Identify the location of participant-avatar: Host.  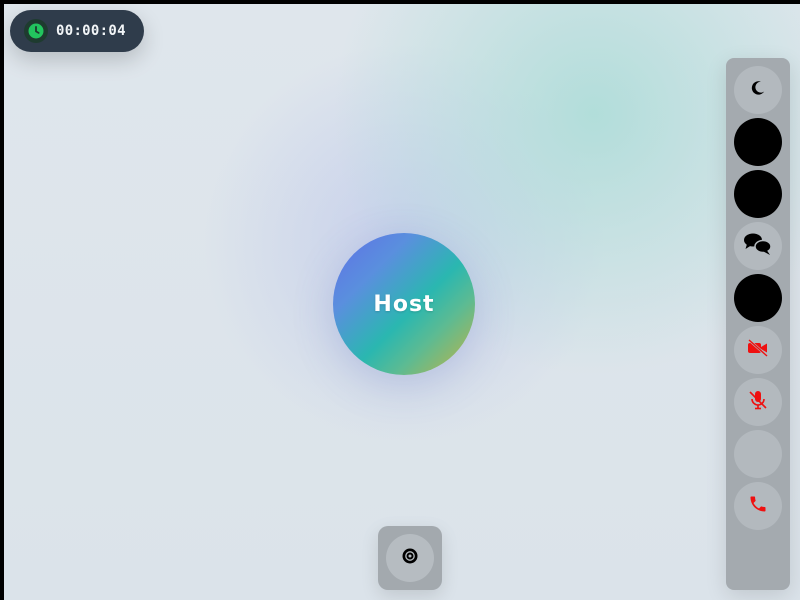
(404, 304).